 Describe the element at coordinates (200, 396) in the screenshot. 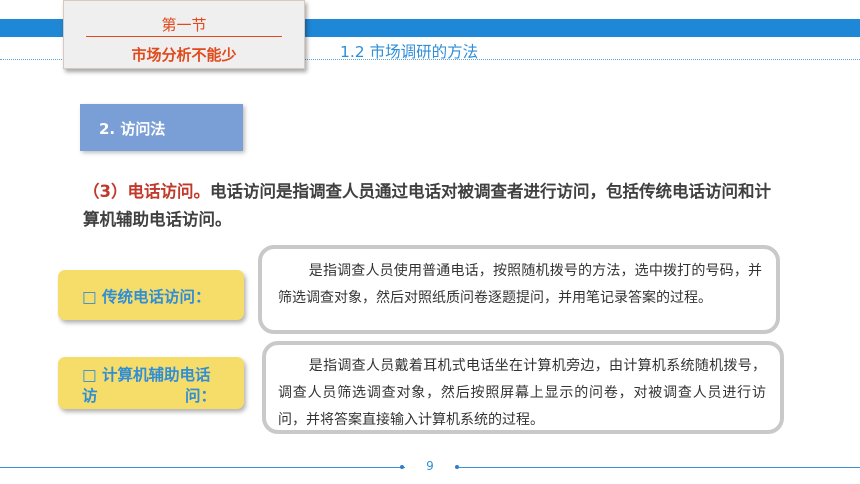

I see `tag-computer-assisted-line2-right: 问：` at that location.